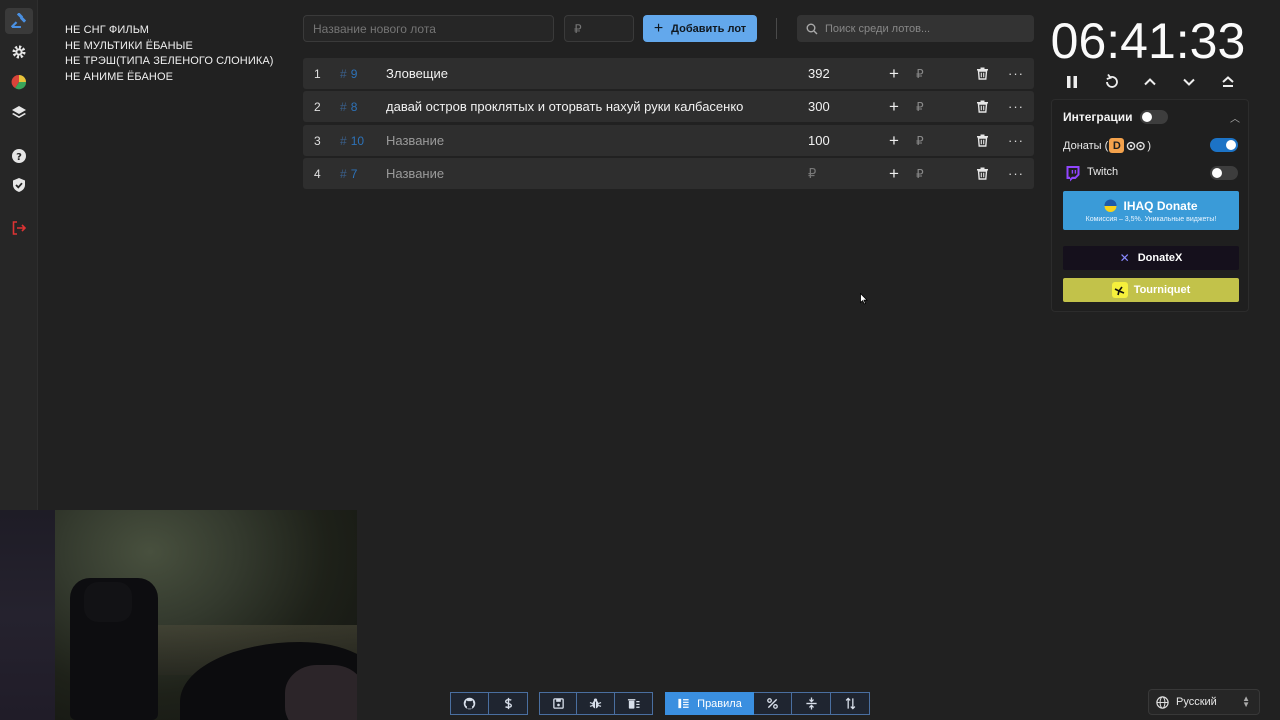 Image resolution: width=1280 pixels, height=720 pixels. I want to click on ihaq-logo-icon, so click(1110, 205).